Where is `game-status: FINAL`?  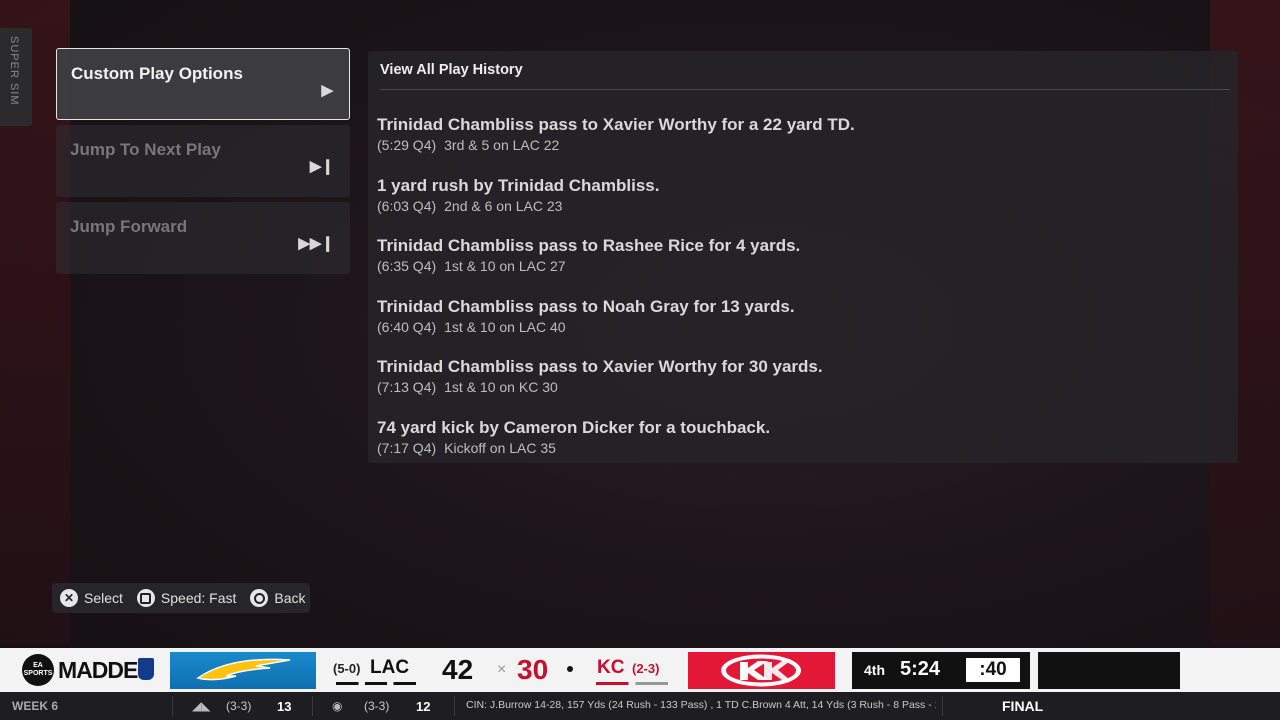 game-status: FINAL is located at coordinates (1023, 706).